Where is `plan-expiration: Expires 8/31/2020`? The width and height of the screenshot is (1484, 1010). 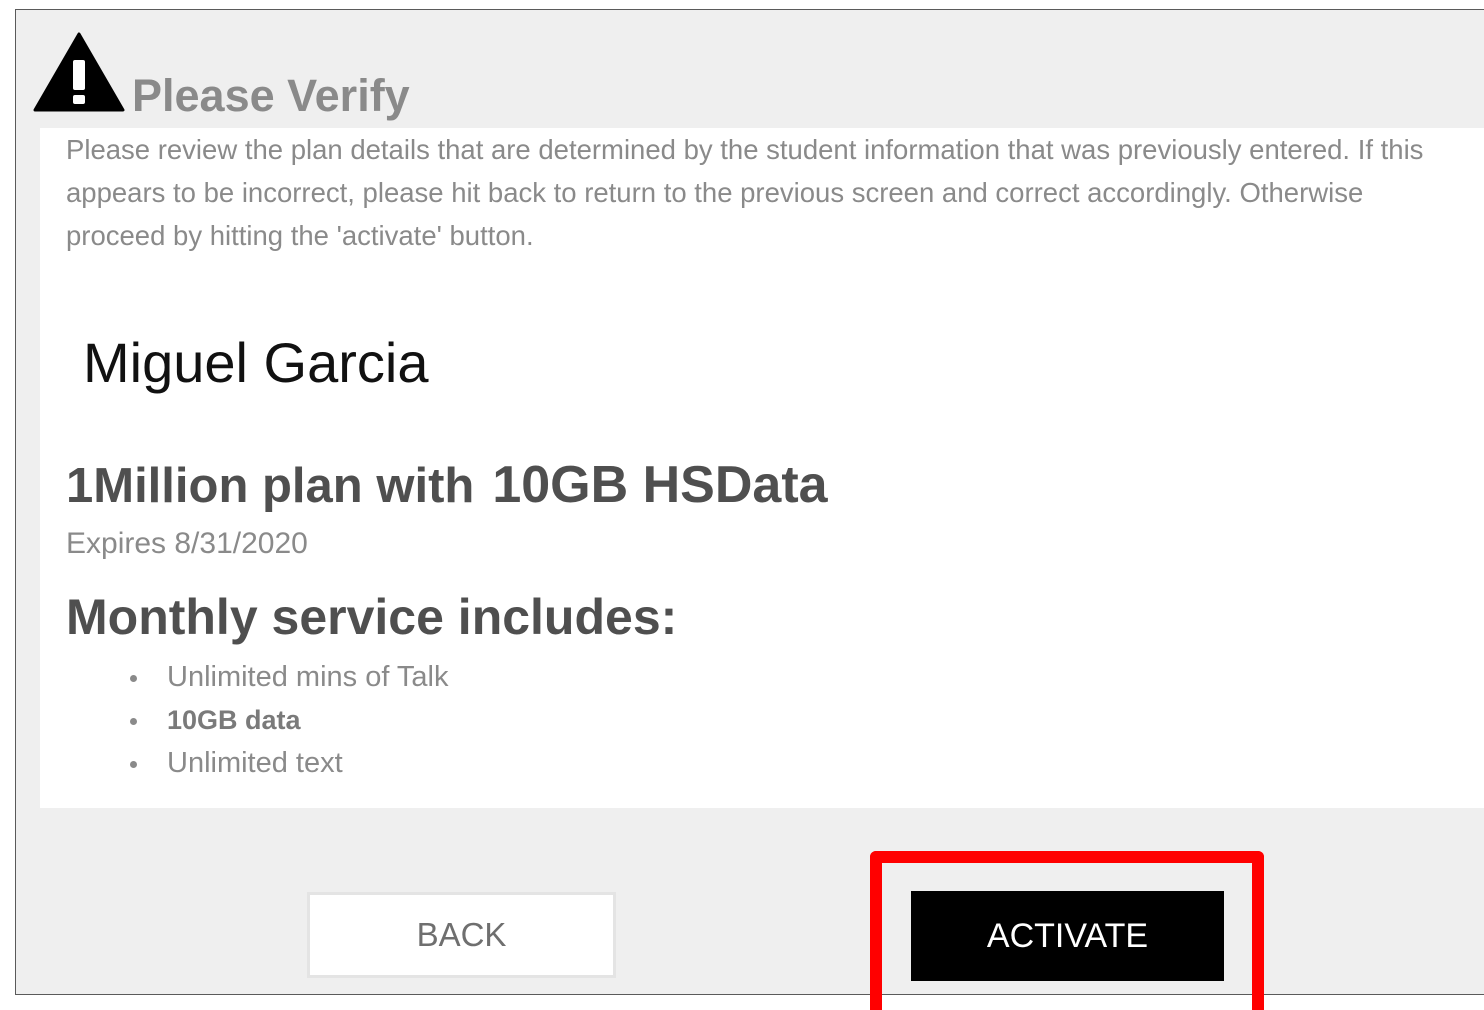
plan-expiration: Expires 8/31/2020 is located at coordinates (187, 543).